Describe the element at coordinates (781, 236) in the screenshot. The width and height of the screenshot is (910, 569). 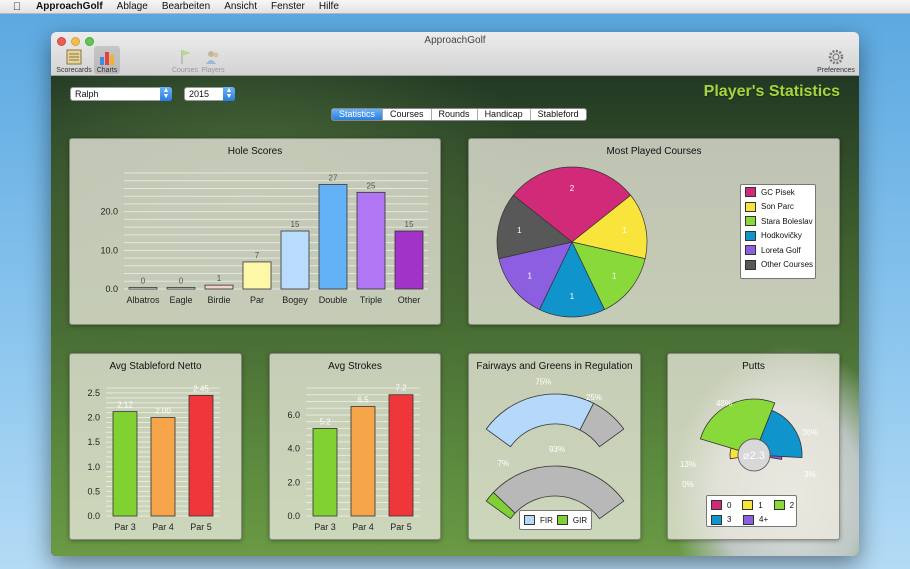
I see `legend-label: Hodkovičky` at that location.